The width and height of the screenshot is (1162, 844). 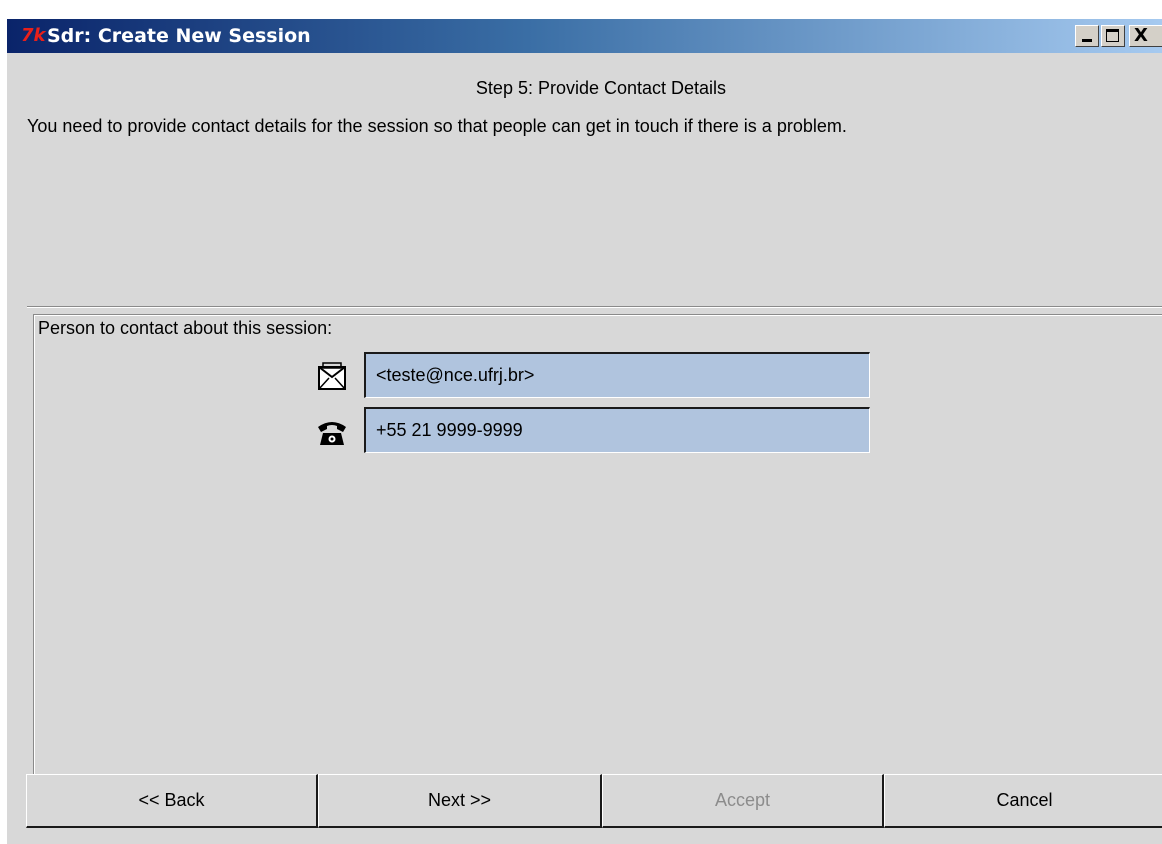 What do you see at coordinates (332, 433) in the screenshot?
I see `telephone-icon` at bounding box center [332, 433].